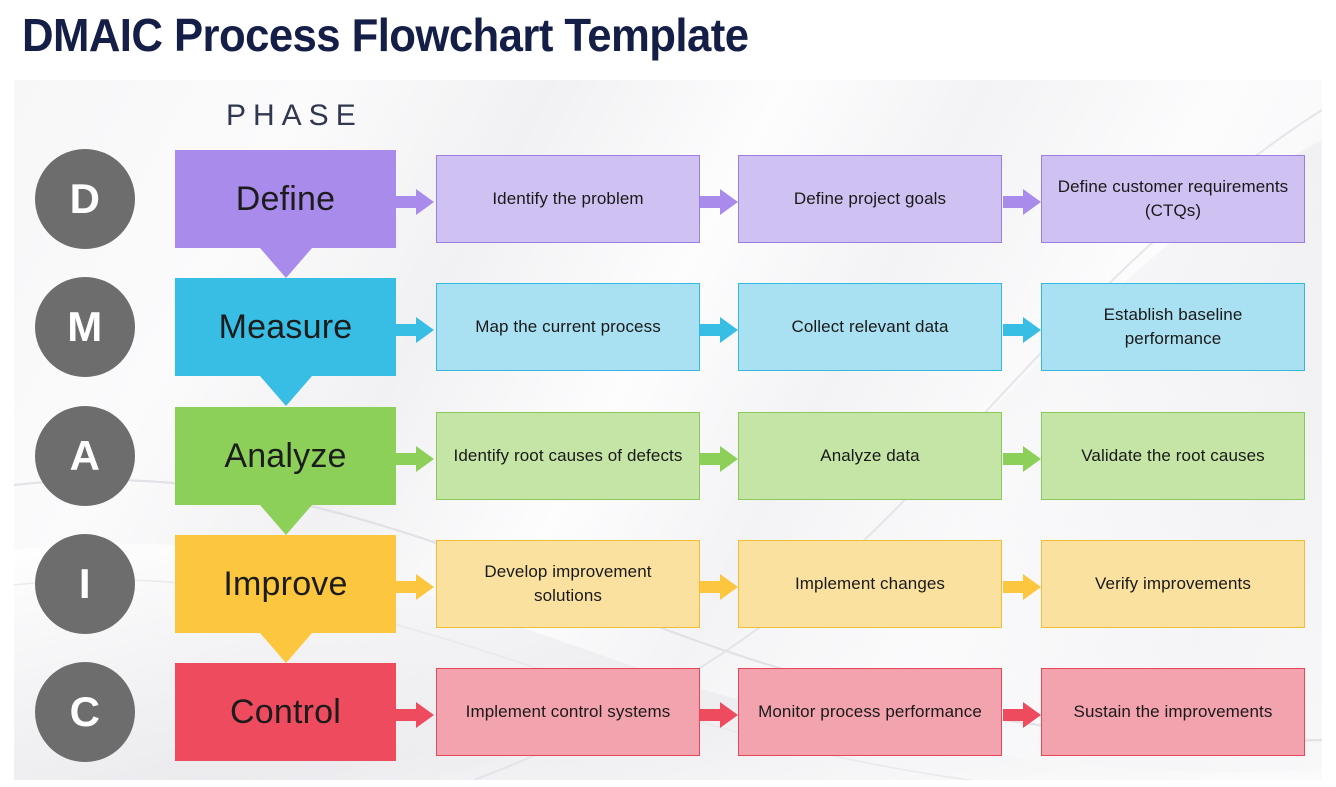 This screenshot has width=1336, height=787. I want to click on step-label: Establish baseline performance, so click(1173, 326).